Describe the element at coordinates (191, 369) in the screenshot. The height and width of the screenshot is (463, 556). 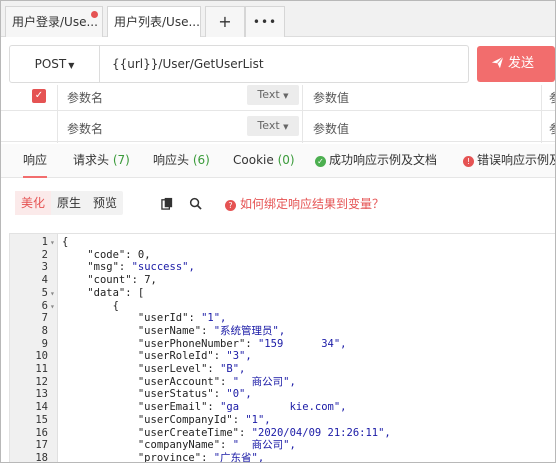
I see `code-text: "userLevel": "B",` at that location.